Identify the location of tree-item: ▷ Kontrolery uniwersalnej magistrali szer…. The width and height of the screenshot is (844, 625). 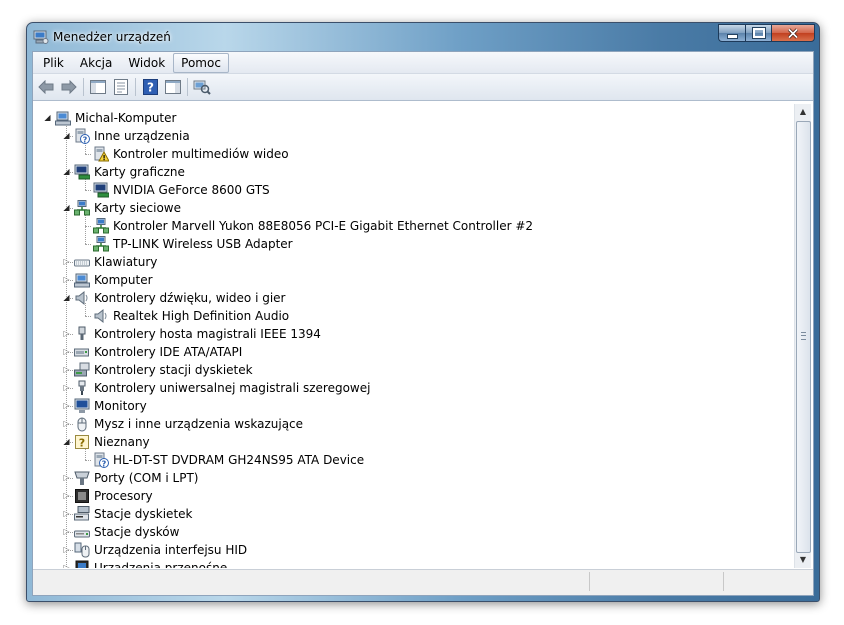
(405, 388).